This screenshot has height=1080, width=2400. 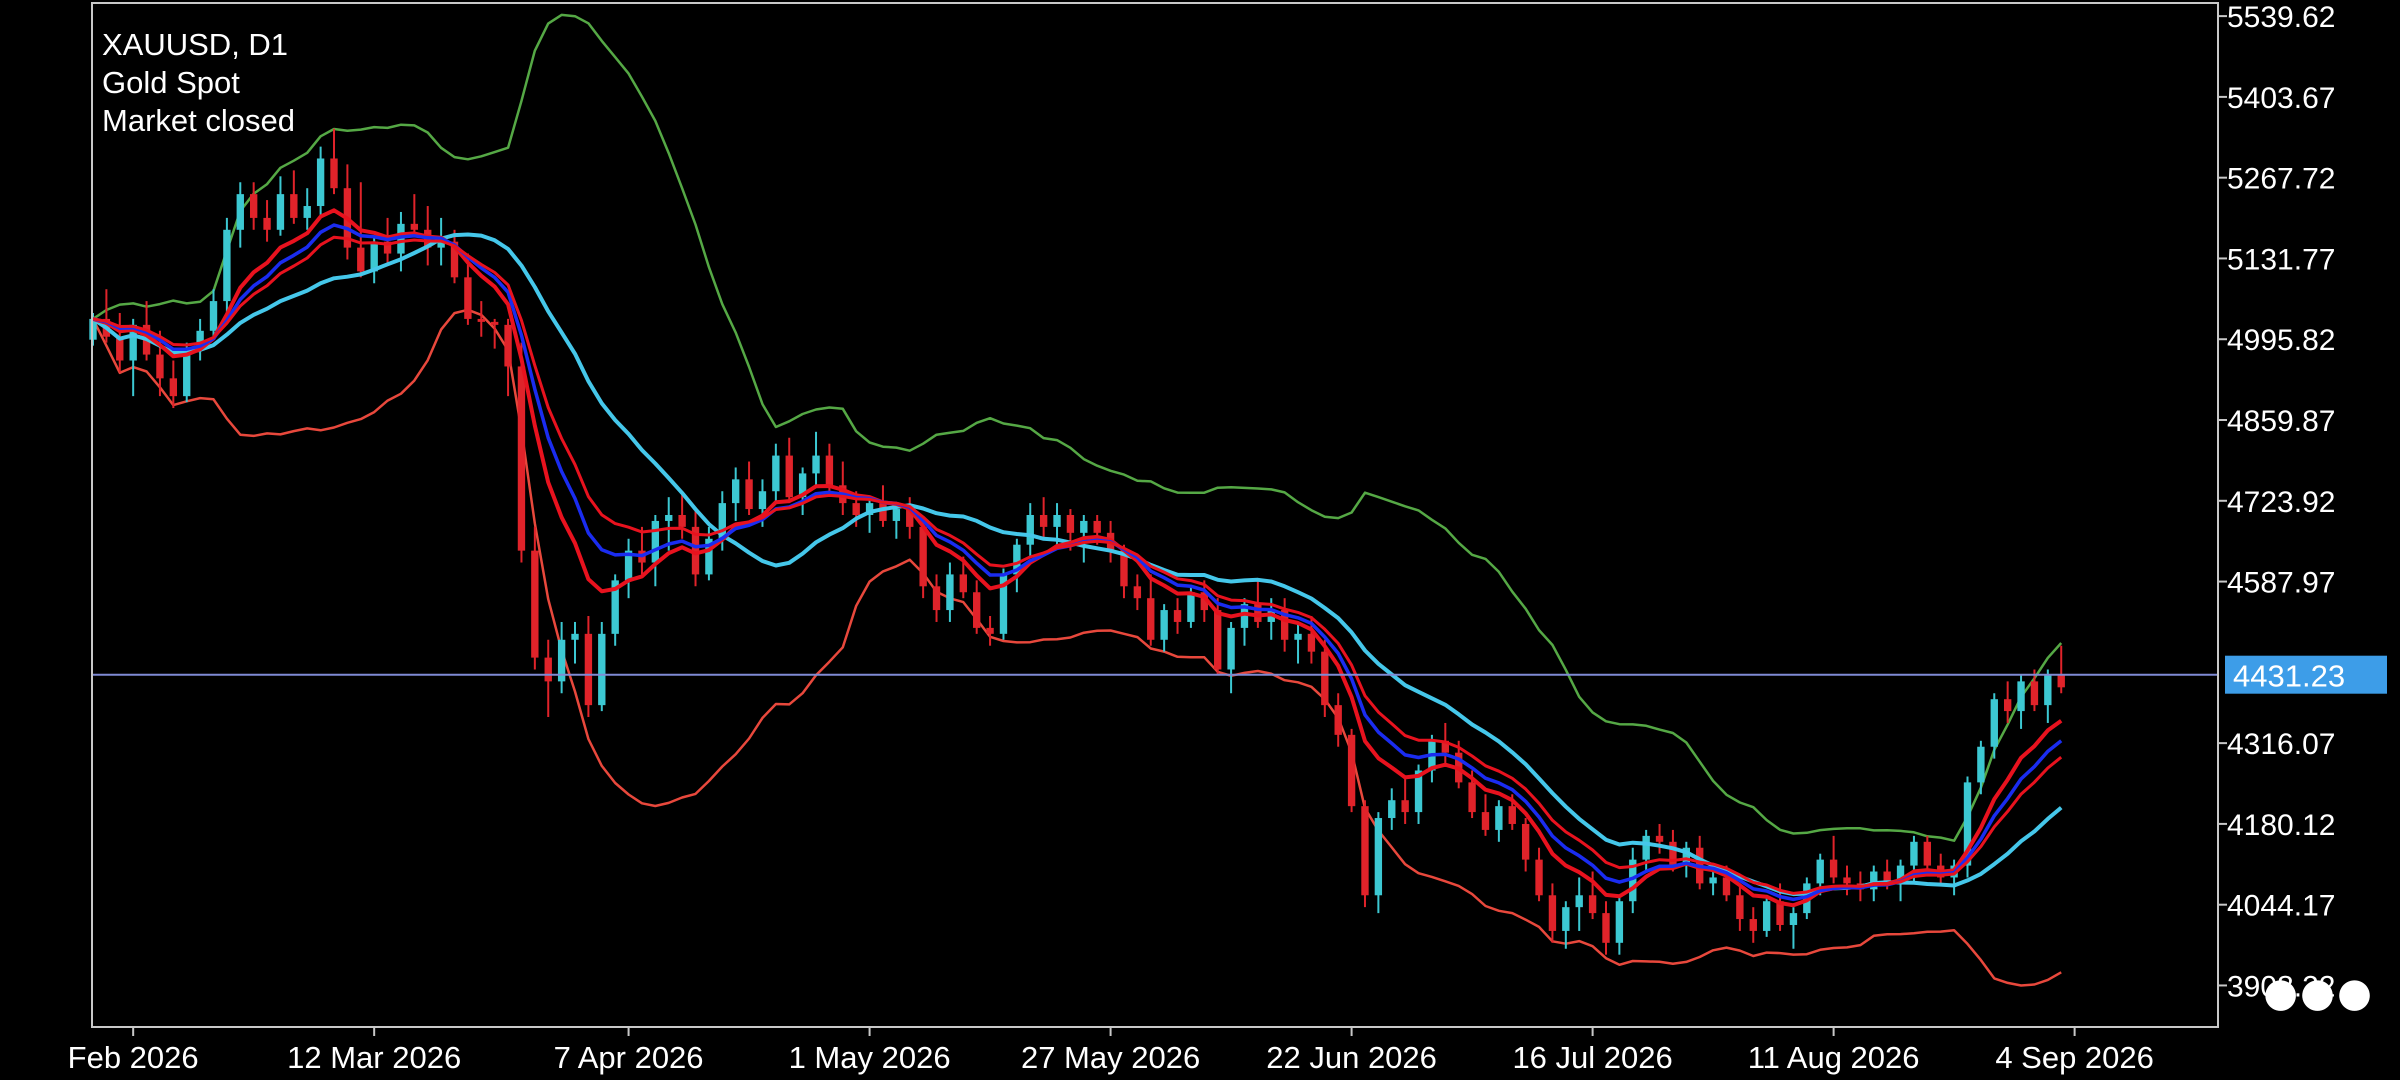 I want to click on y-tick-label: 4044.17, so click(x=2281, y=906).